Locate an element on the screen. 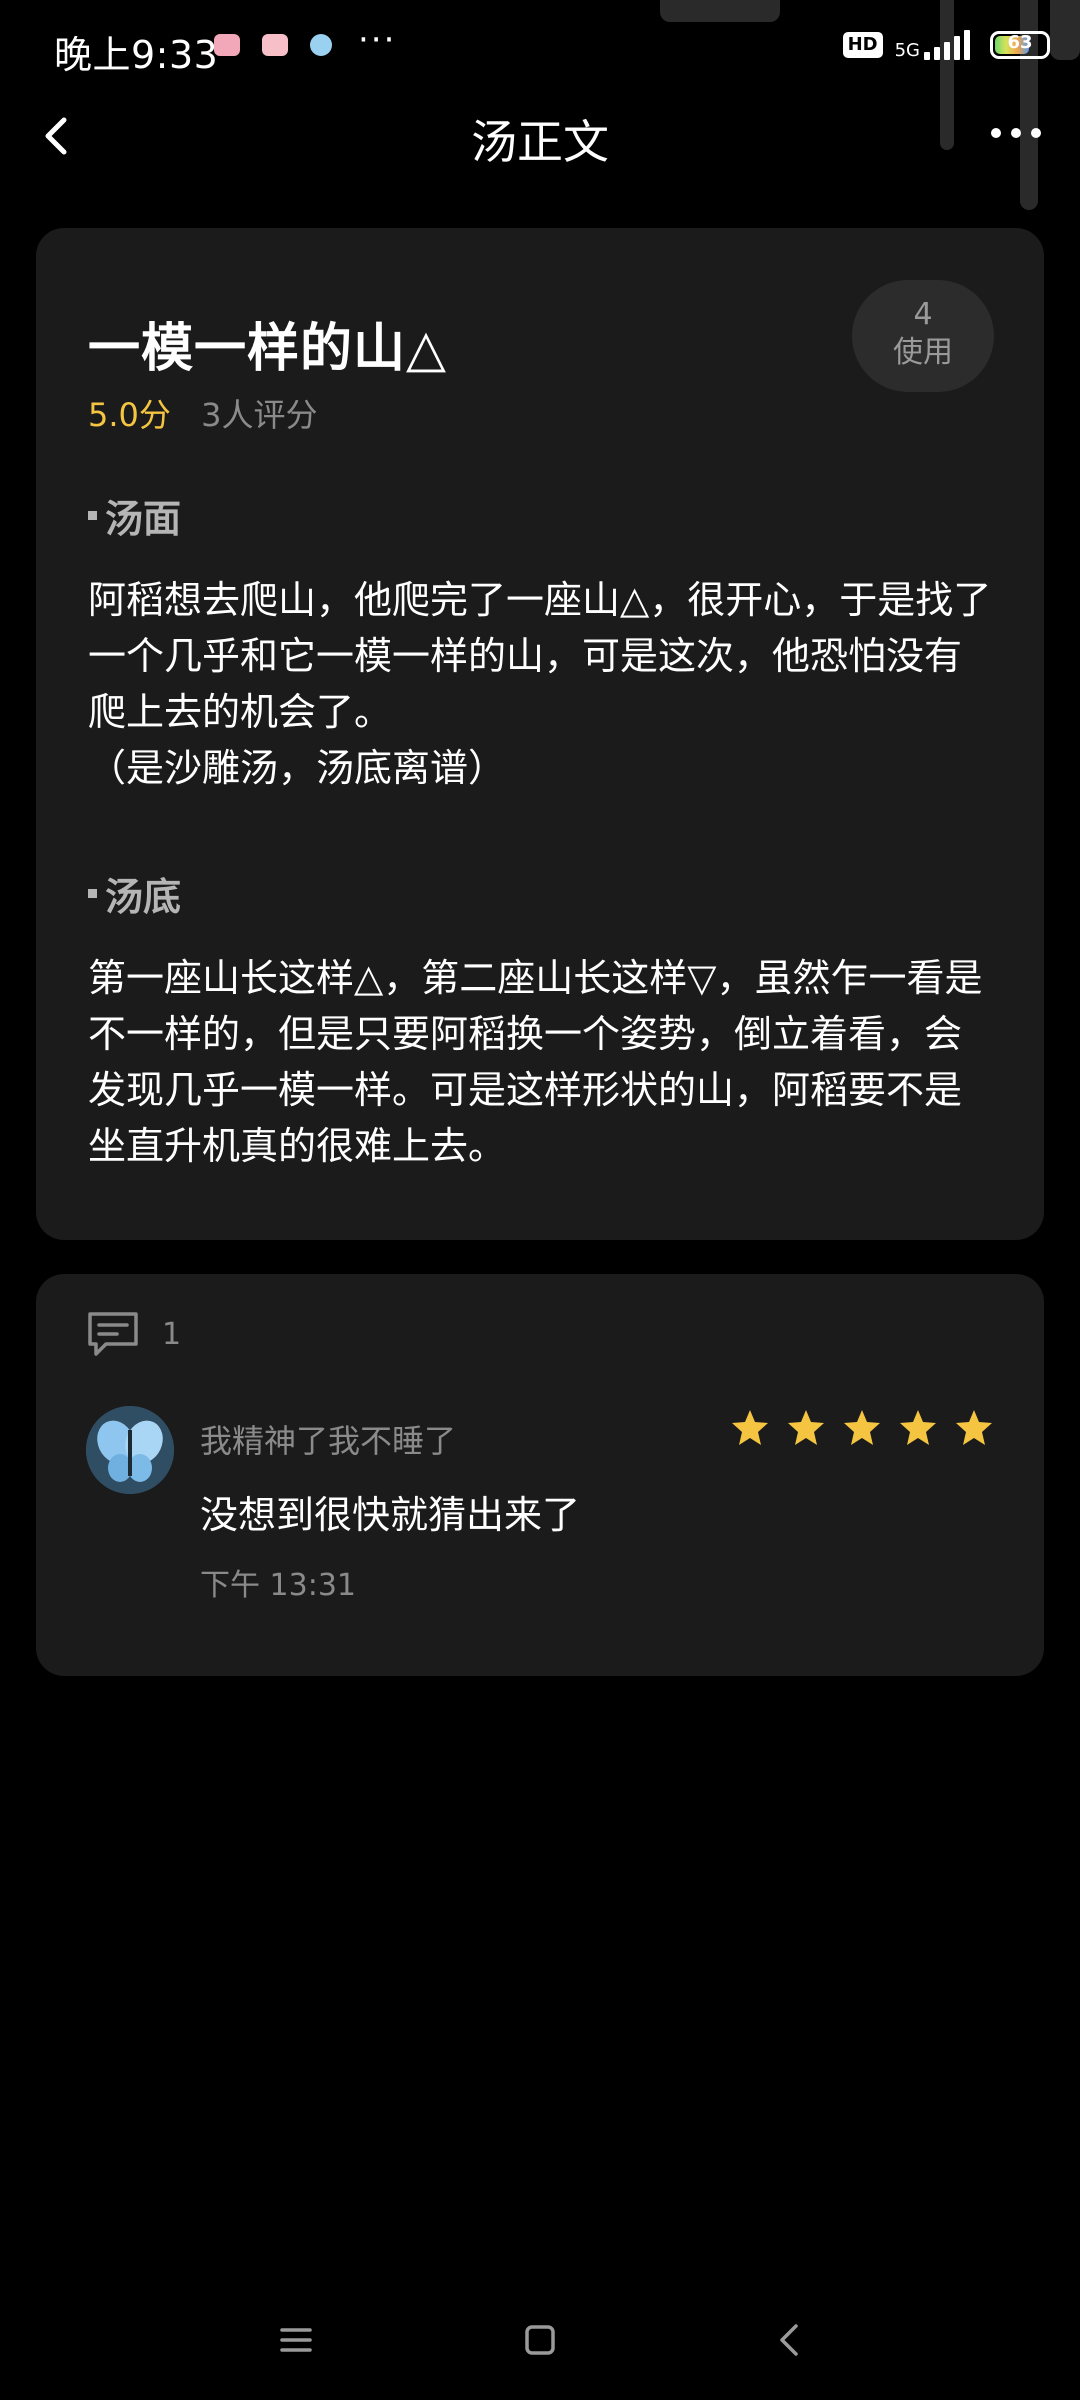 This screenshot has width=1080, height=2400. status-bar: 晚上9:33 ··· HD 5G 63 is located at coordinates (540, 105).